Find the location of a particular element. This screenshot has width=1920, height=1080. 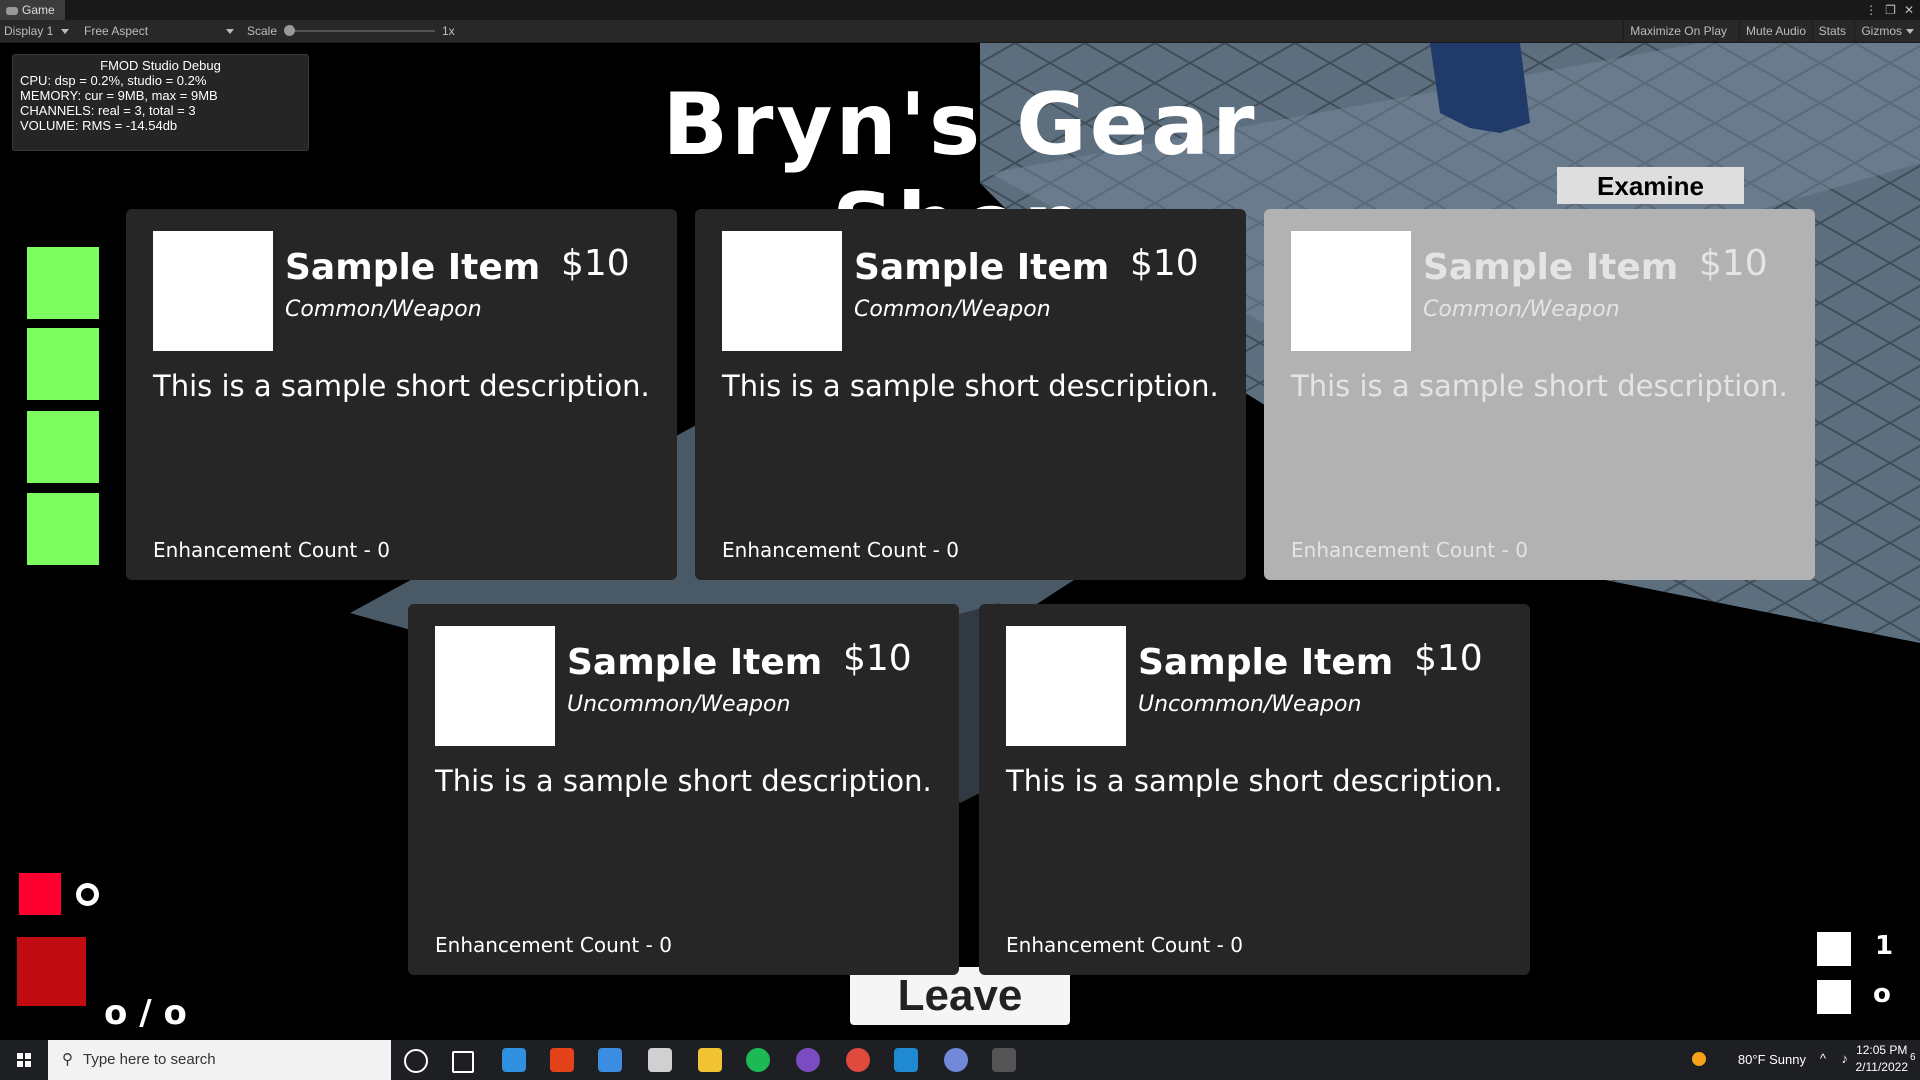

vscode-icon is located at coordinates (906, 1060).